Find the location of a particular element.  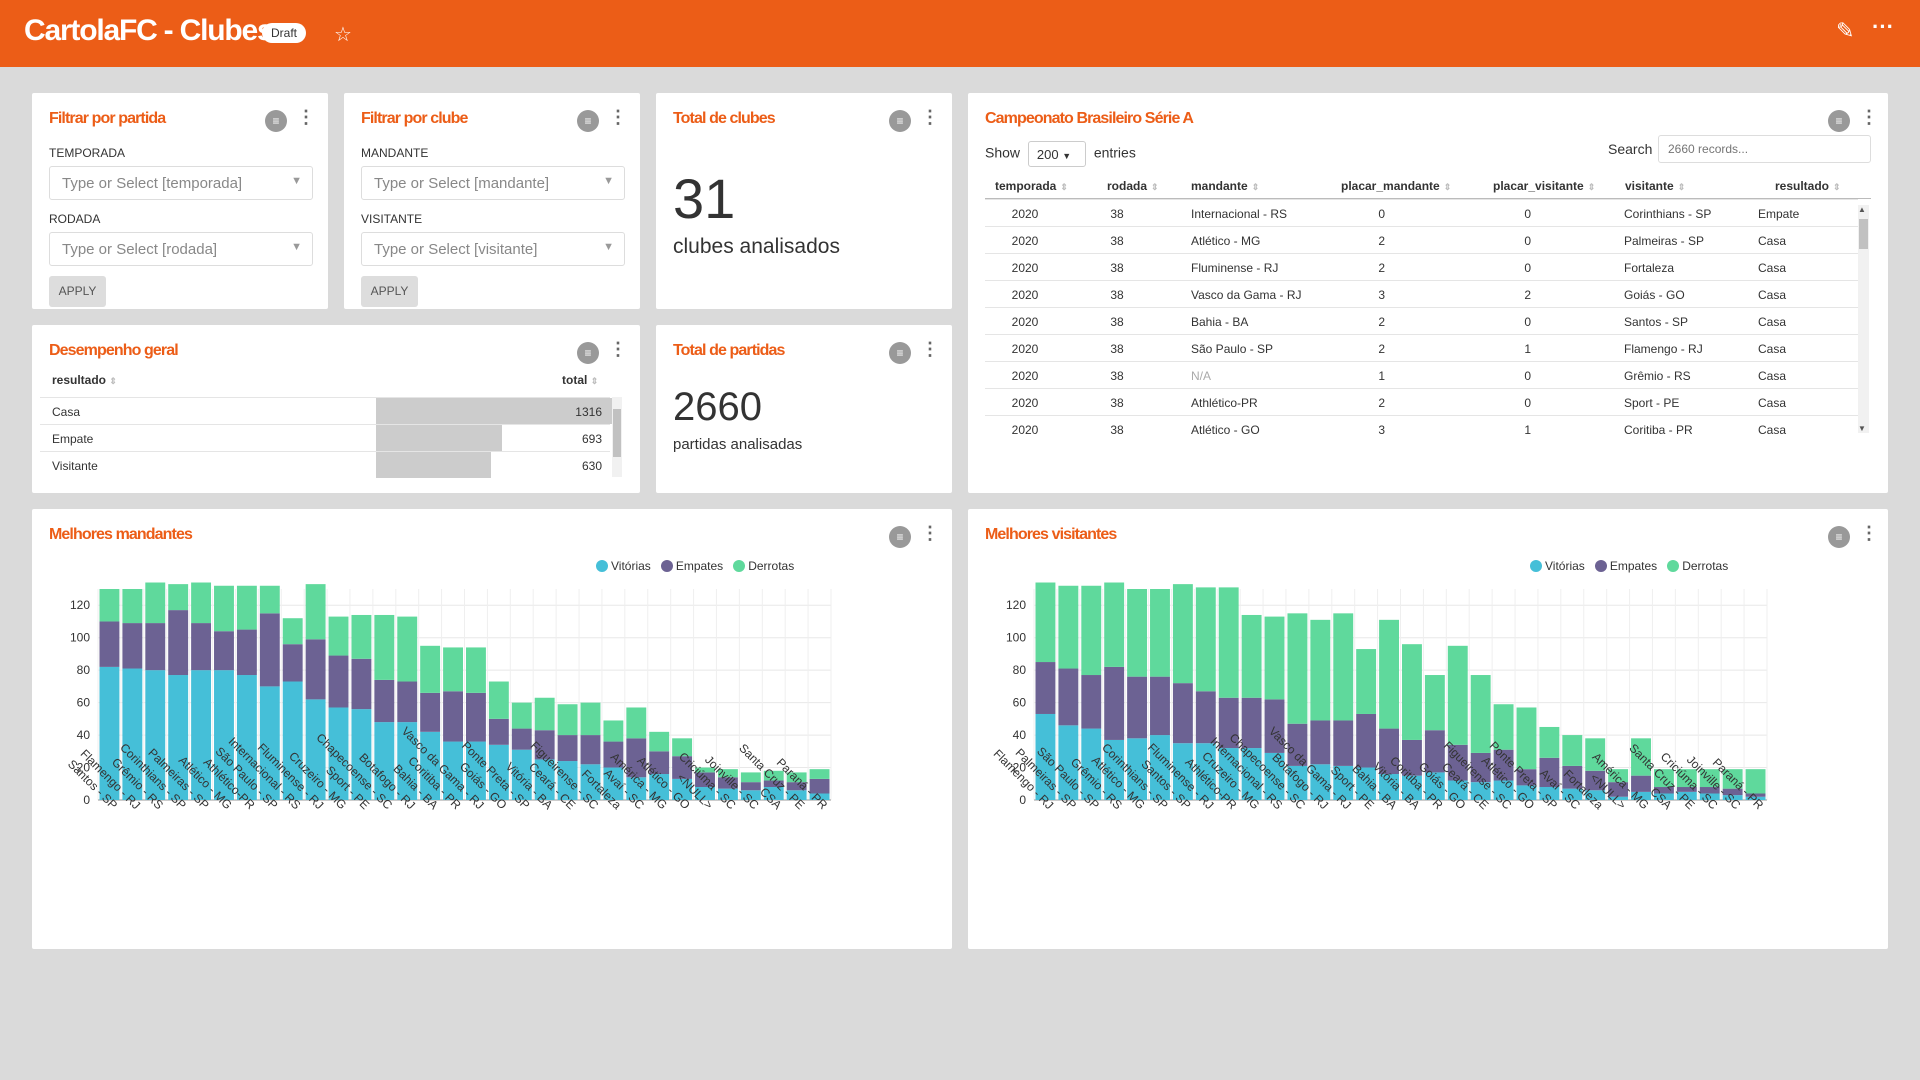

scrollbar: ▲ ▼ is located at coordinates (1863, 319).